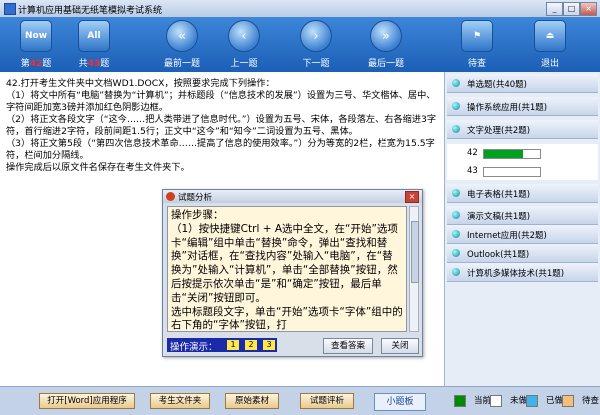  What do you see at coordinates (522, 83) in the screenshot?
I see `category-single-choice: 单选题(共40题)` at bounding box center [522, 83].